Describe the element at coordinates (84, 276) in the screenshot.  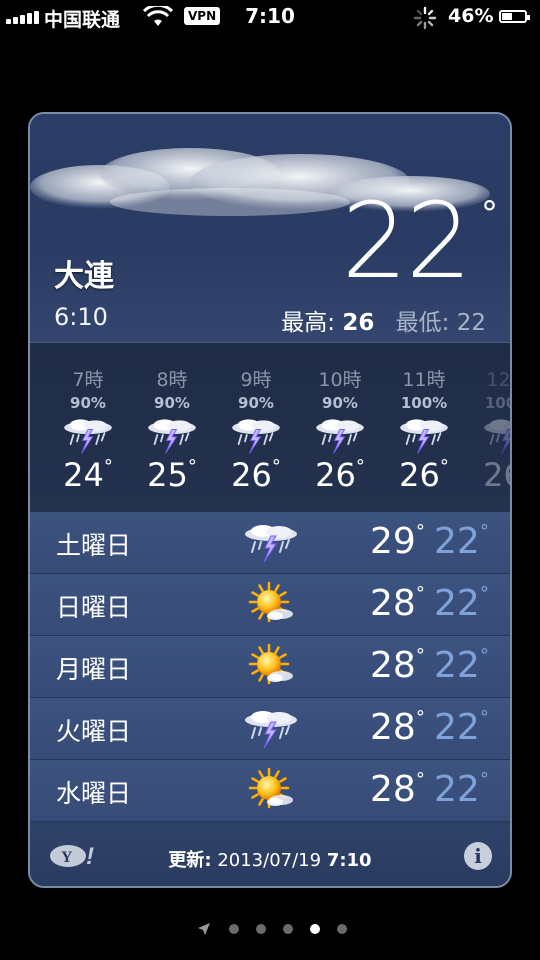
I see `city-name: 大連` at that location.